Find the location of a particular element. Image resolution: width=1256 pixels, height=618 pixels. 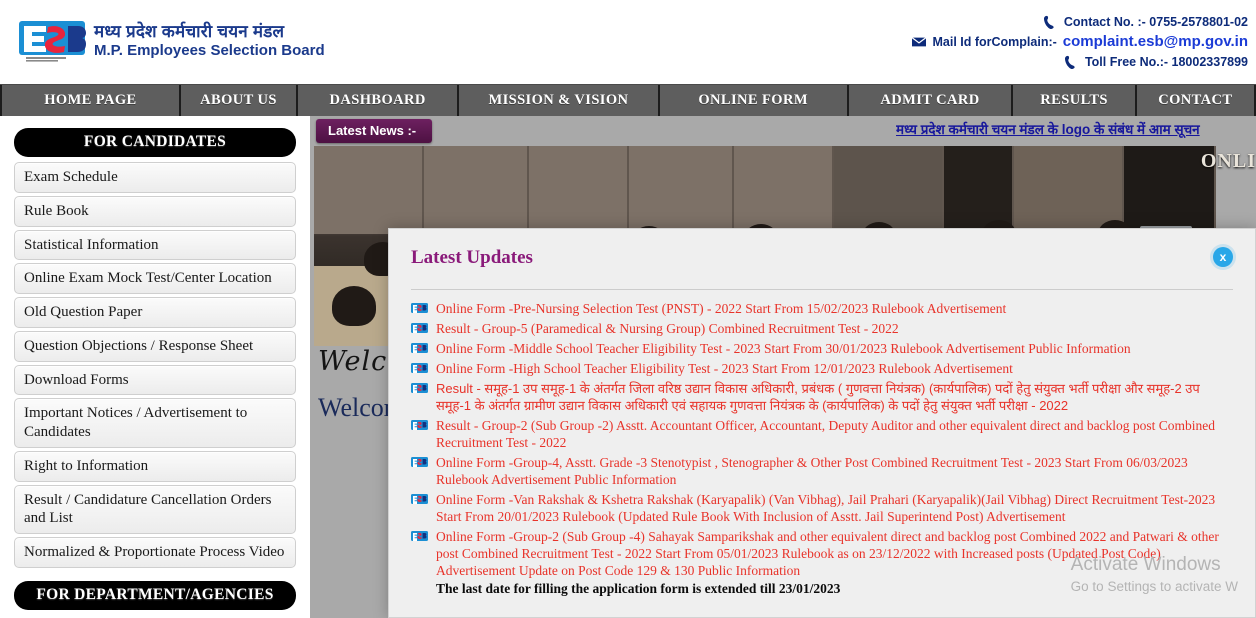

sidebar-item-right-to-information: Right to Information is located at coordinates (155, 466).